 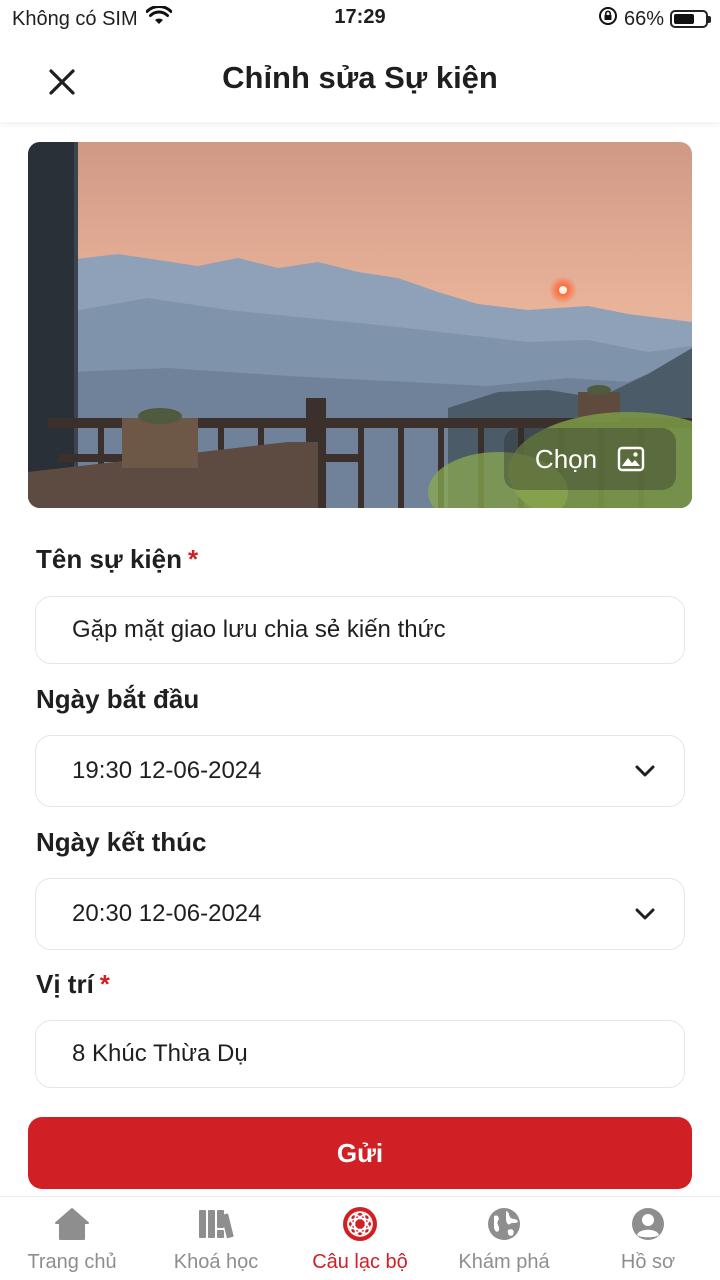 What do you see at coordinates (167, 770) in the screenshot?
I see `start-date-value: 19:30 12-06-2024` at bounding box center [167, 770].